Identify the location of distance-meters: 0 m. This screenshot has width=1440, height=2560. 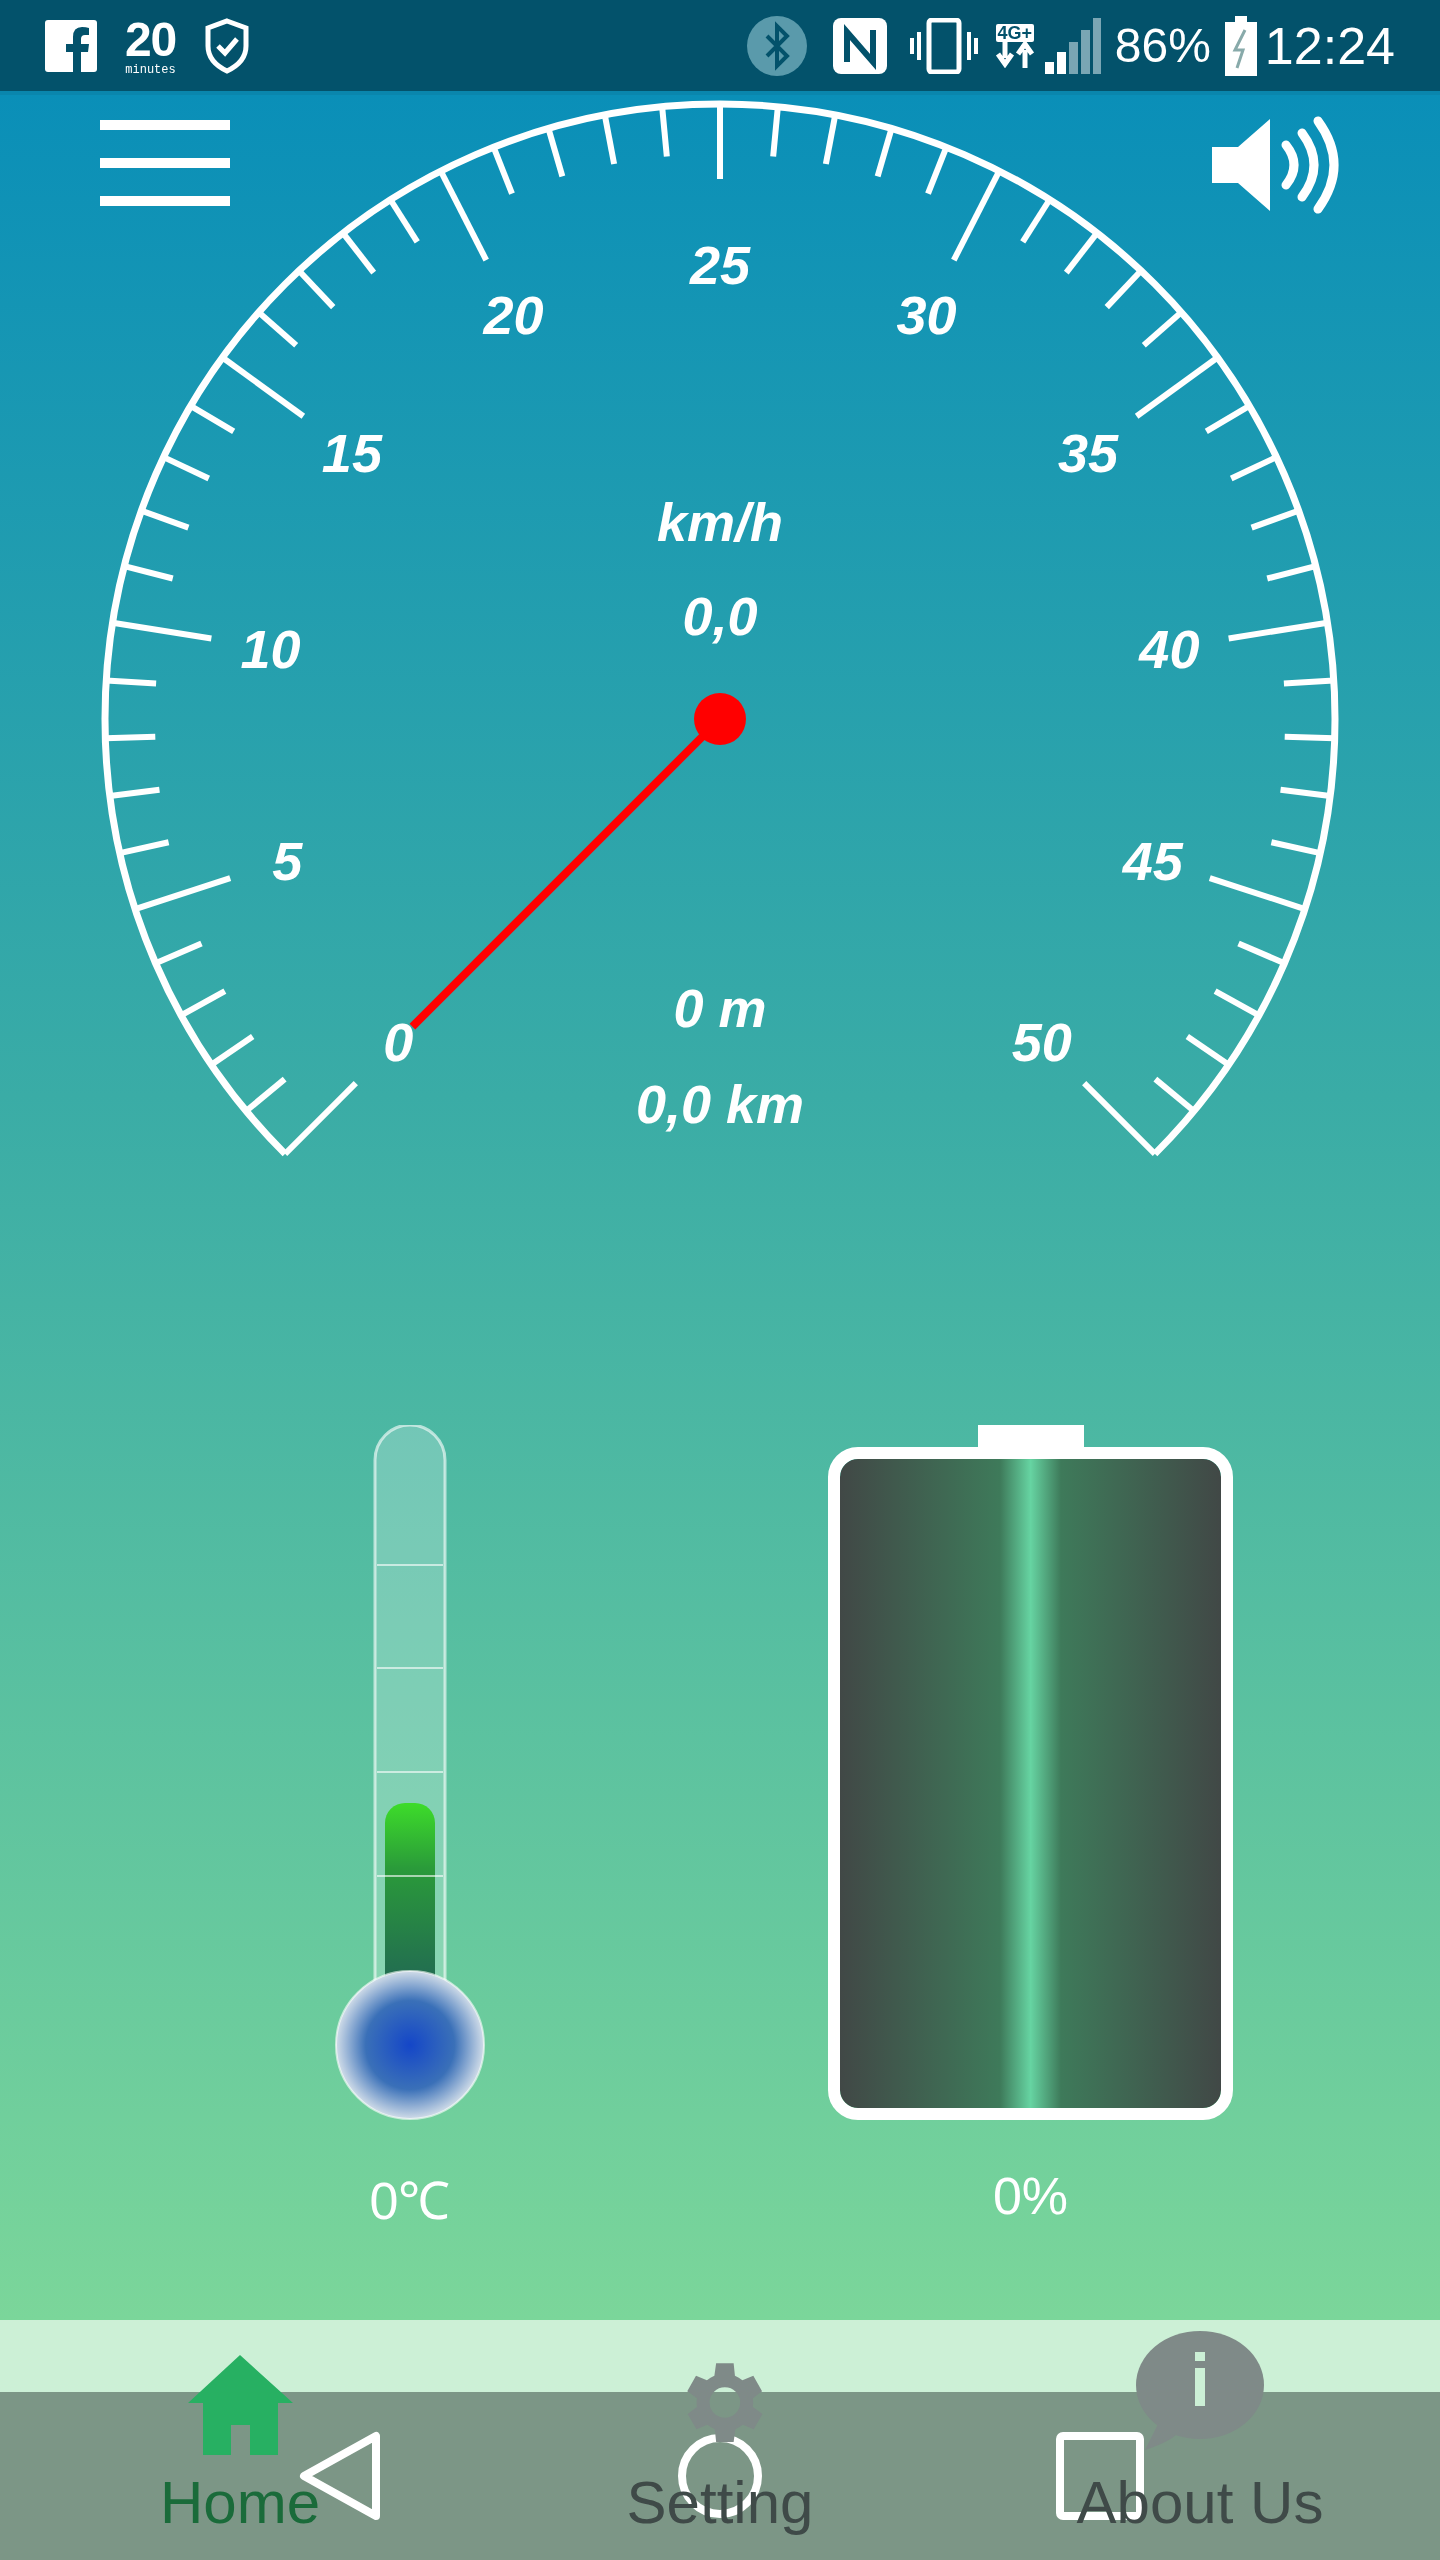
(720, 1008).